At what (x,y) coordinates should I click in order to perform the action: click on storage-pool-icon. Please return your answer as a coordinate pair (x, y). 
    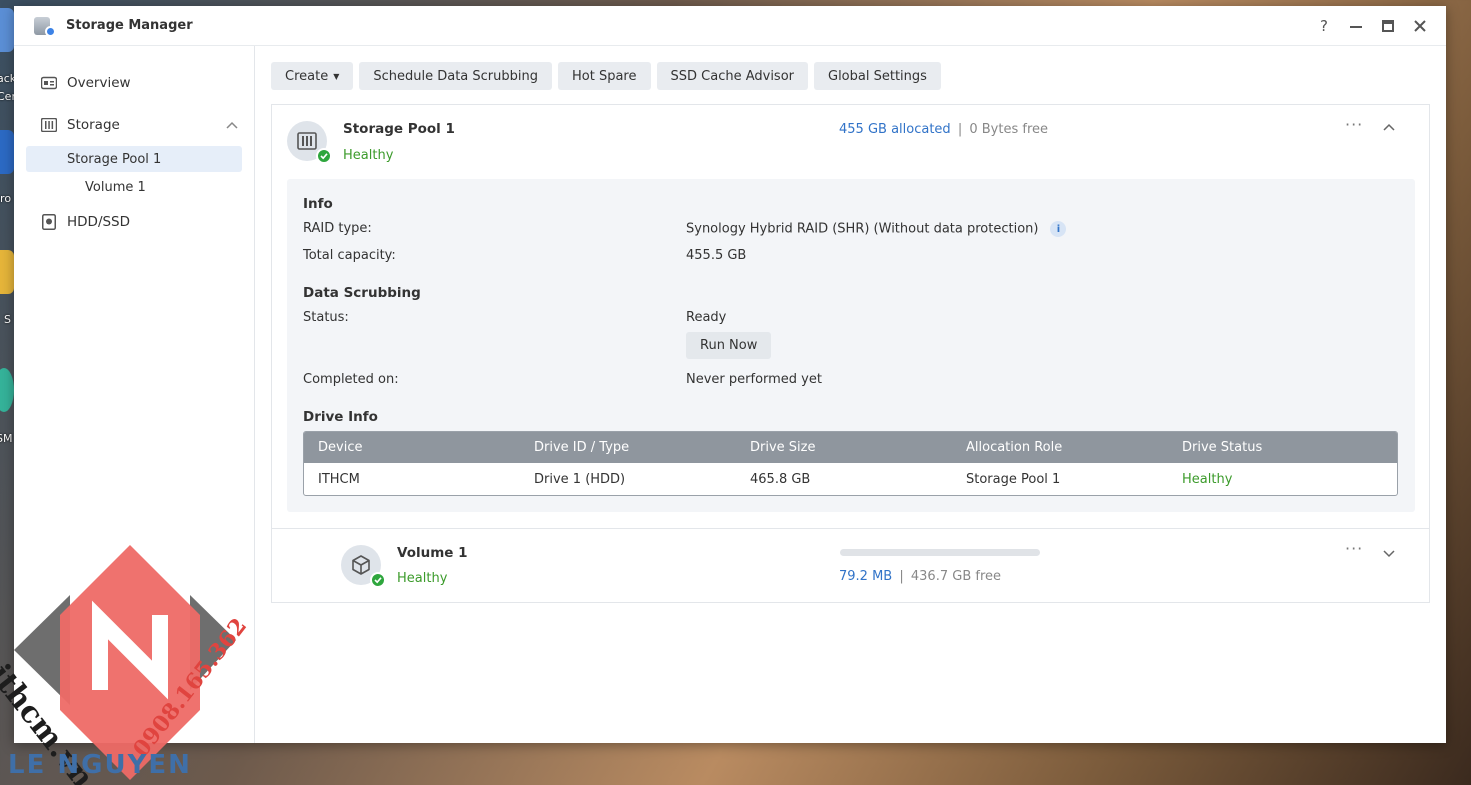
    Looking at the image, I should click on (309, 142).